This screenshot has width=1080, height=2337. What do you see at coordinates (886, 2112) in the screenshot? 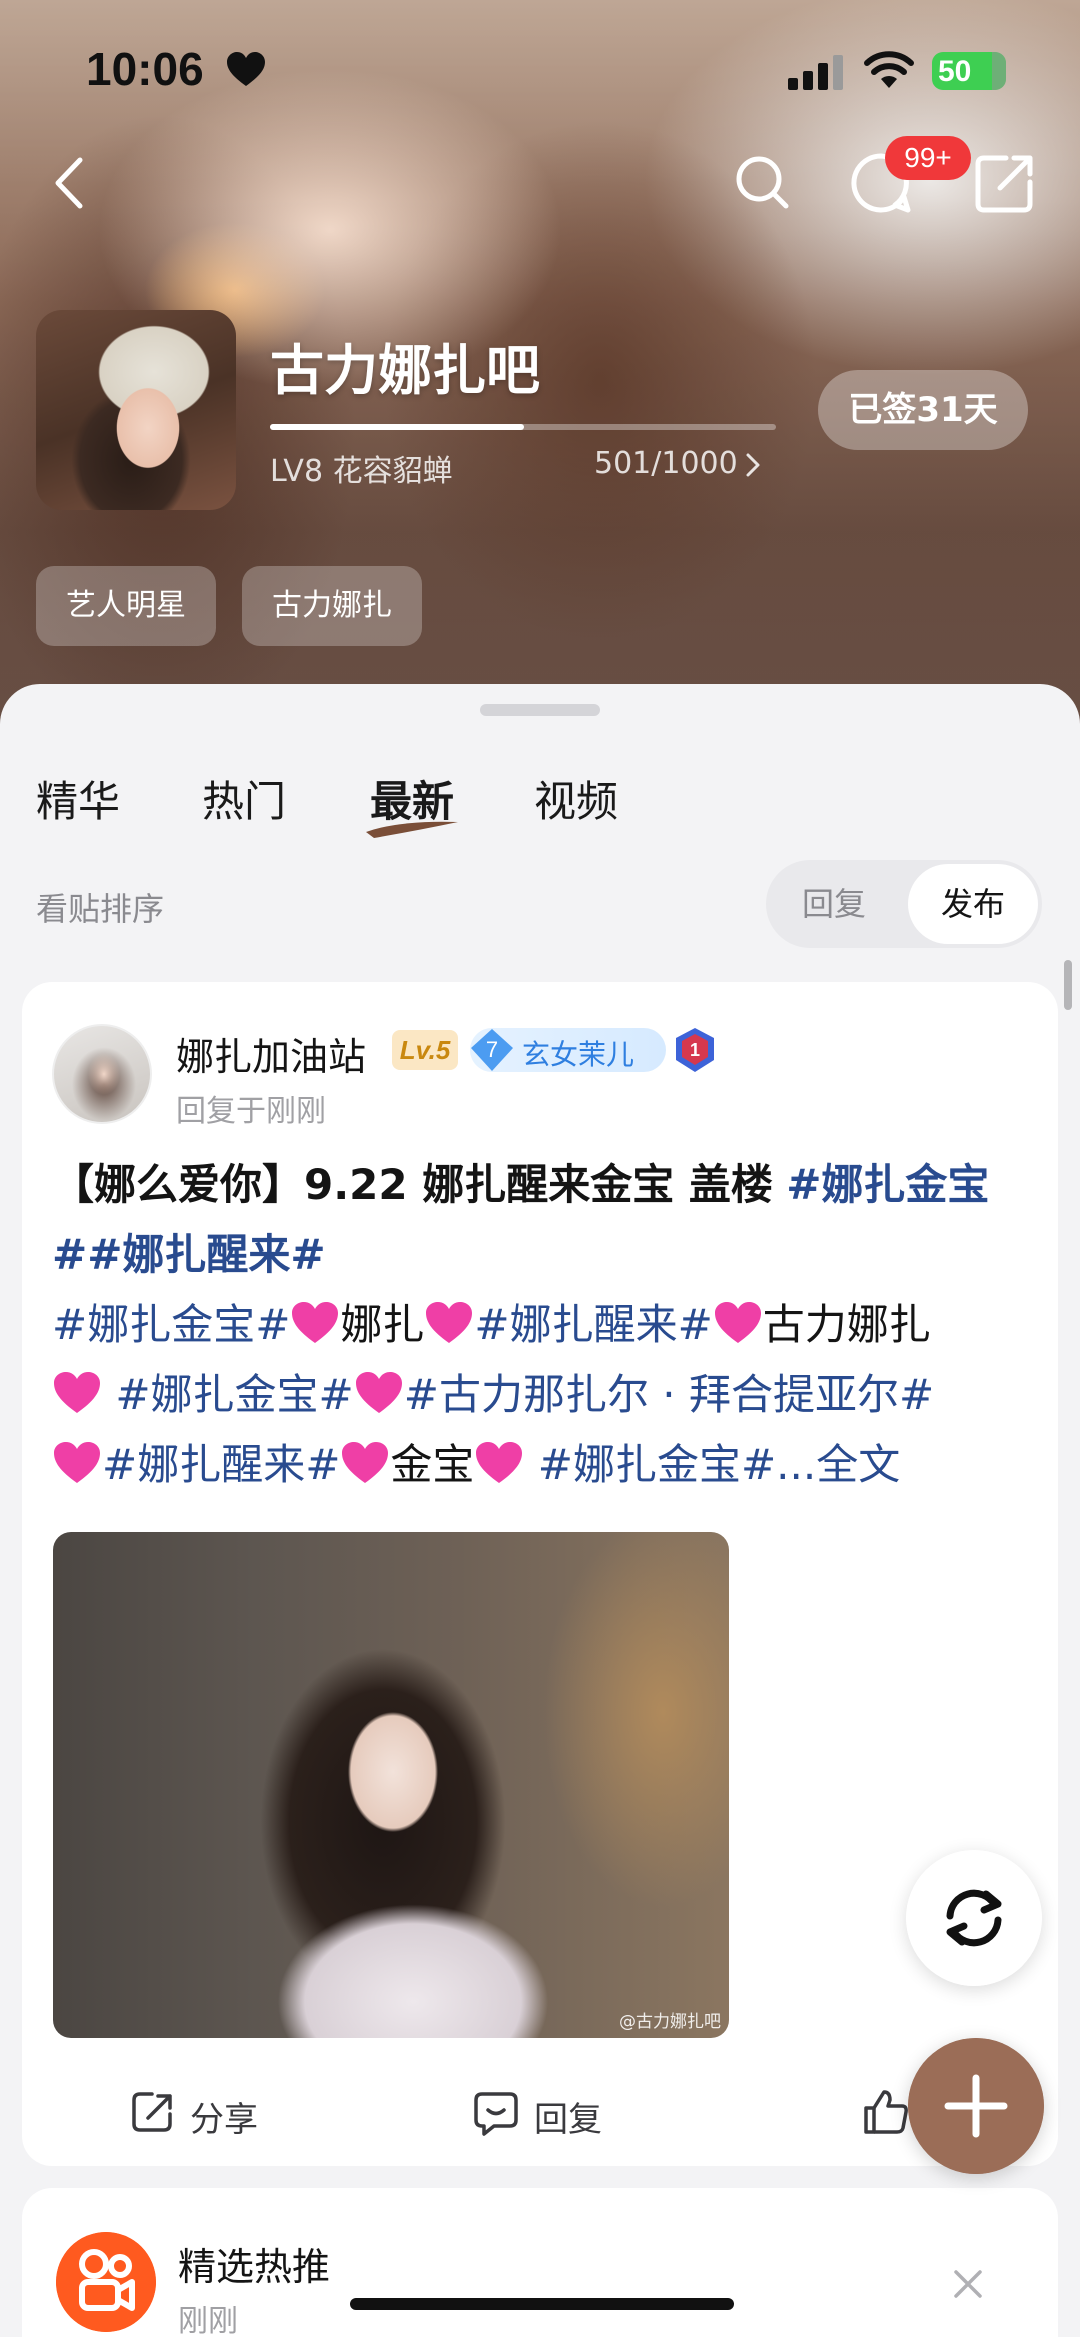
I see `thumbs-up-icon` at bounding box center [886, 2112].